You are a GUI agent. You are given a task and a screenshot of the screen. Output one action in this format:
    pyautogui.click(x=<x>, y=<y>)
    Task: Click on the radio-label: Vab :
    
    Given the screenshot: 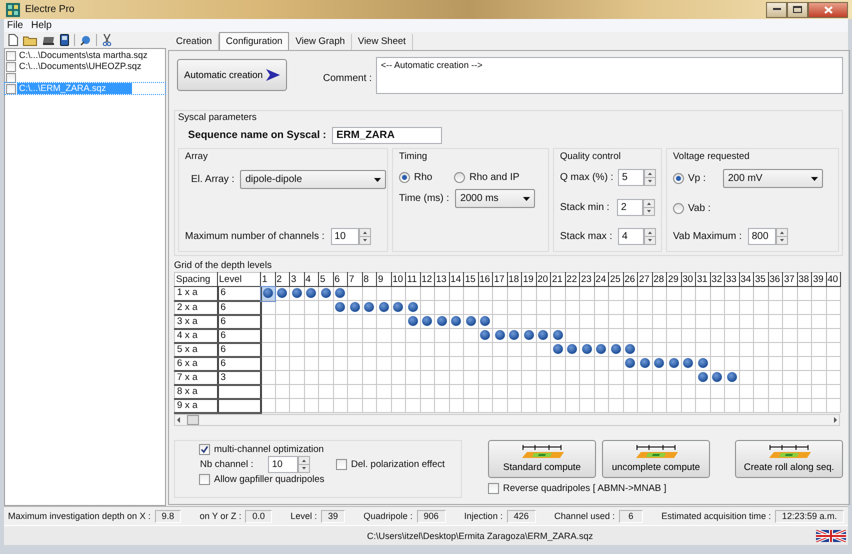 What is the action you would take?
    pyautogui.click(x=699, y=208)
    